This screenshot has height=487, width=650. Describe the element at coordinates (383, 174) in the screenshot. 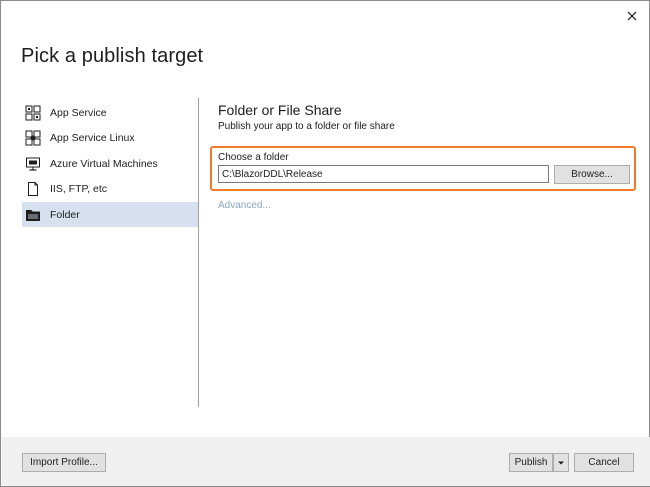

I see `folder-path-input` at that location.